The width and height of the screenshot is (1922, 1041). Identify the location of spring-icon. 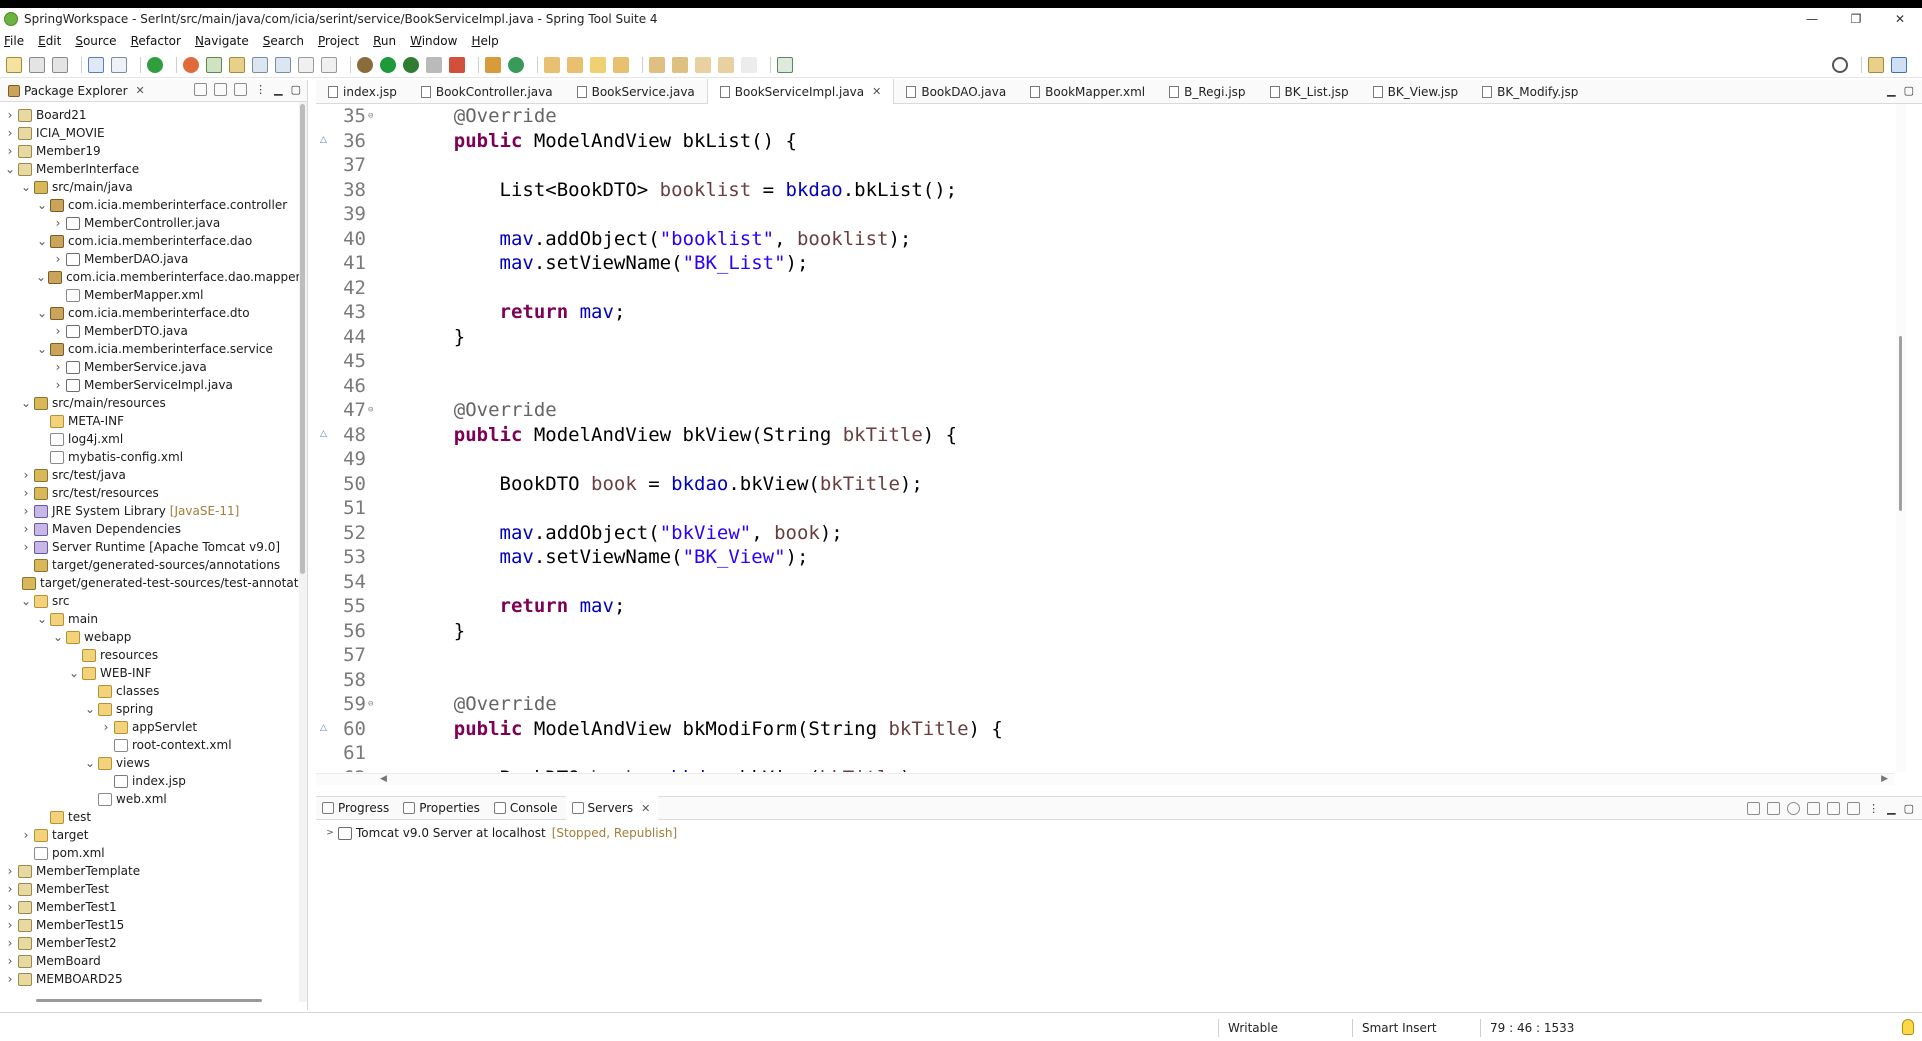
(214, 64).